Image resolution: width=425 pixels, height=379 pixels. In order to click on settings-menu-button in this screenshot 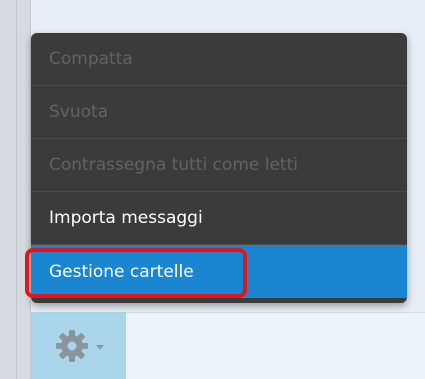, I will do `click(78, 345)`.